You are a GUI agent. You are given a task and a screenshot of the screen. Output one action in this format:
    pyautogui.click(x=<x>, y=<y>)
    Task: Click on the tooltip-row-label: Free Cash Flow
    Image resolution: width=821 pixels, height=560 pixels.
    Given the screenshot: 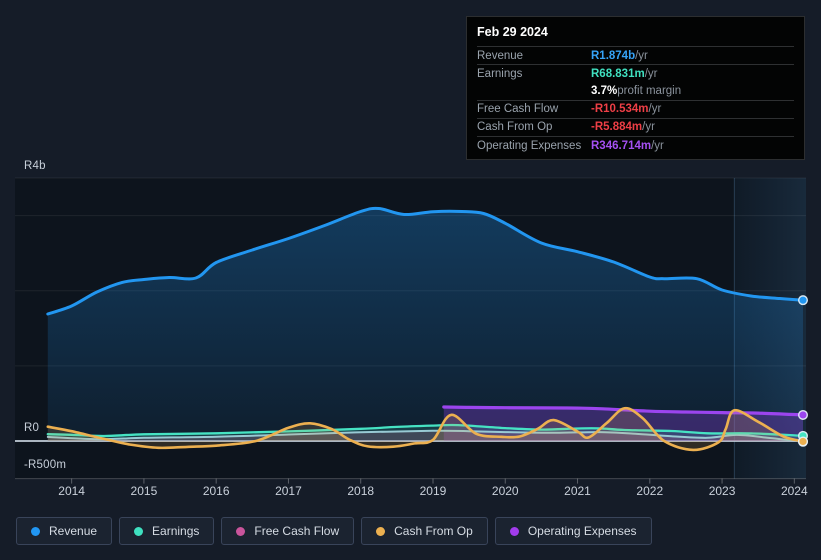 What is the action you would take?
    pyautogui.click(x=518, y=109)
    